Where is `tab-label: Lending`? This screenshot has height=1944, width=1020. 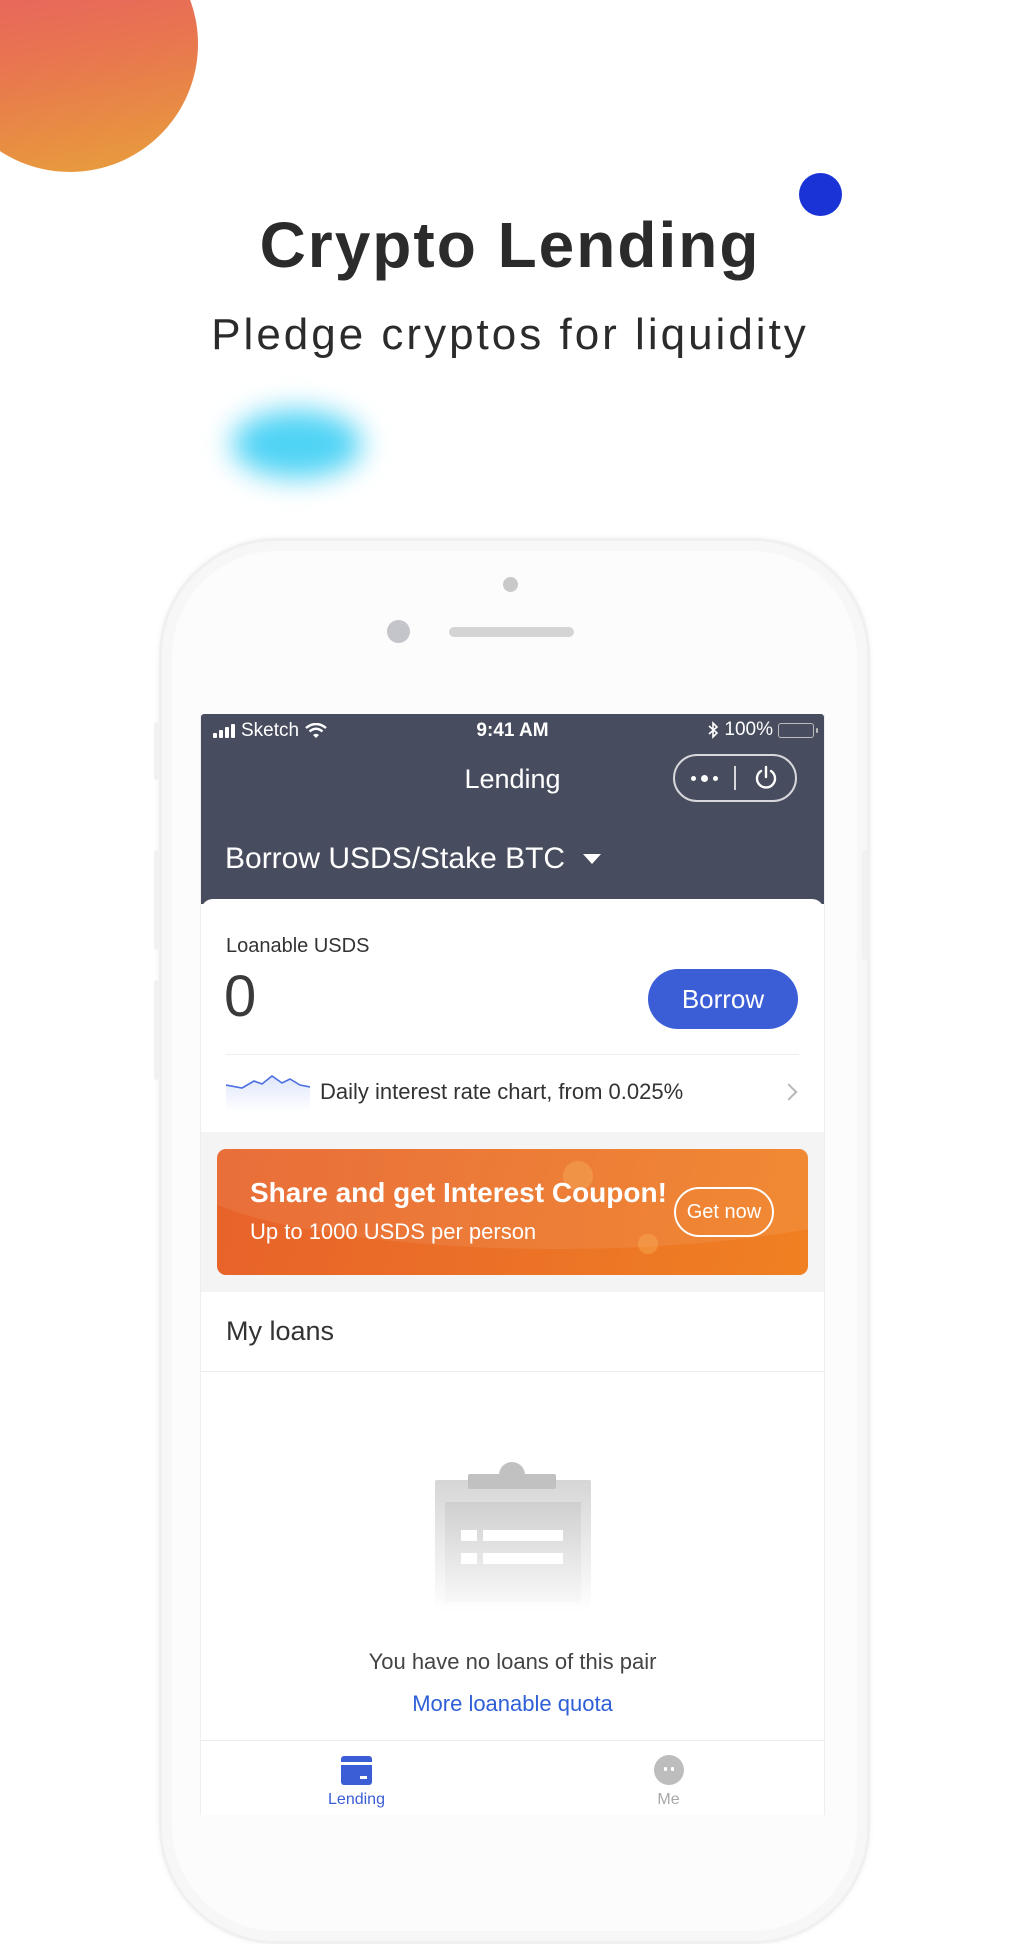 tab-label: Lending is located at coordinates (356, 1799).